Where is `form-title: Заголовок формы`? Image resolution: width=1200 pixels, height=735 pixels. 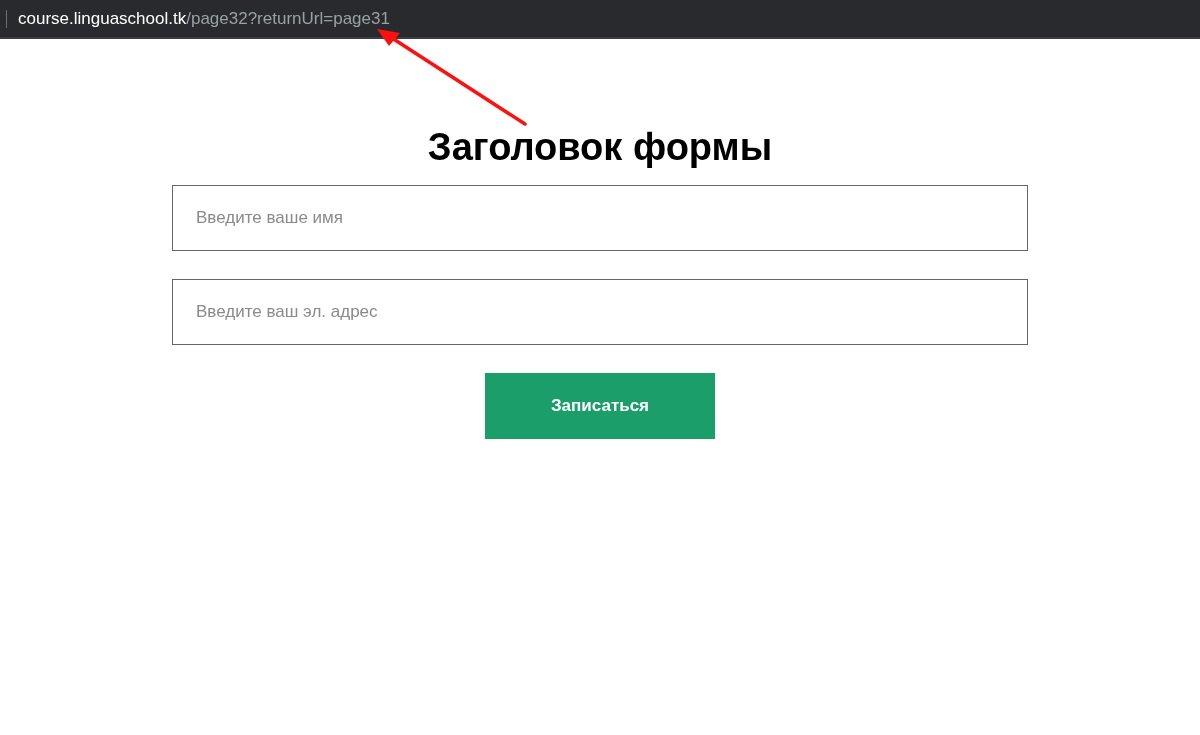 form-title: Заголовок формы is located at coordinates (600, 147).